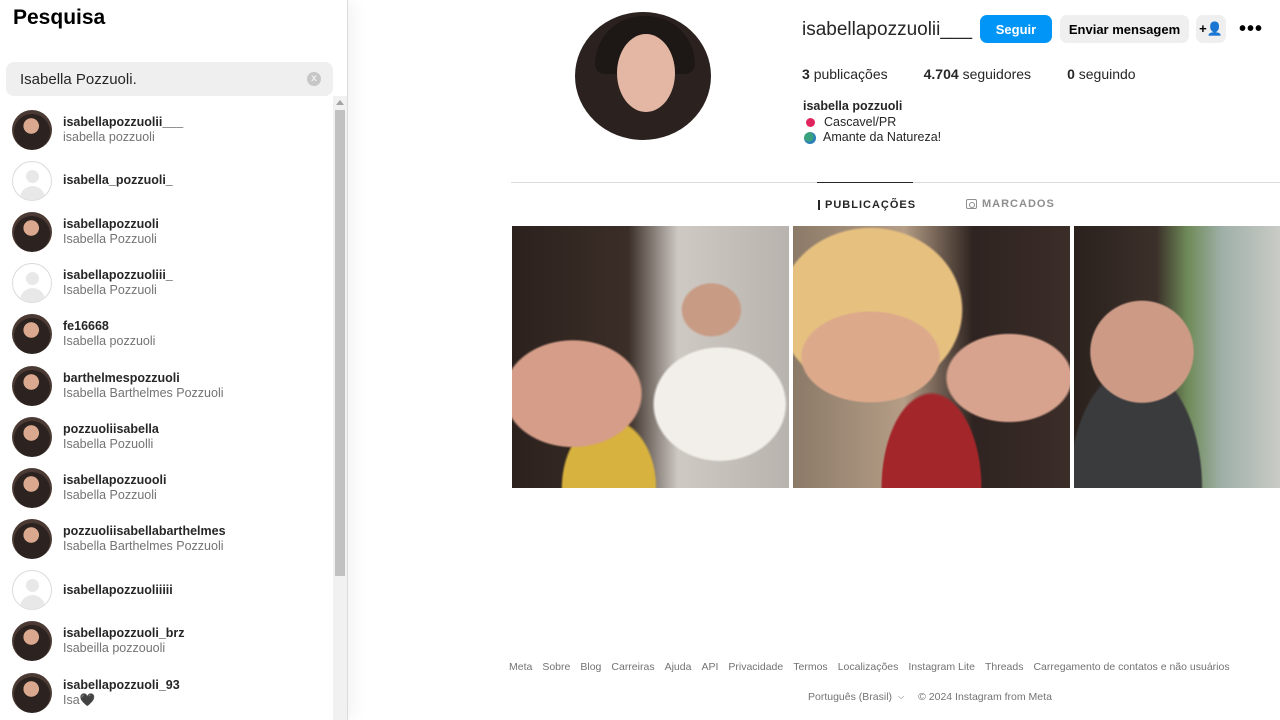 This screenshot has width=1280, height=720. I want to click on result-username: isabella_pozzuoli_, so click(118, 180).